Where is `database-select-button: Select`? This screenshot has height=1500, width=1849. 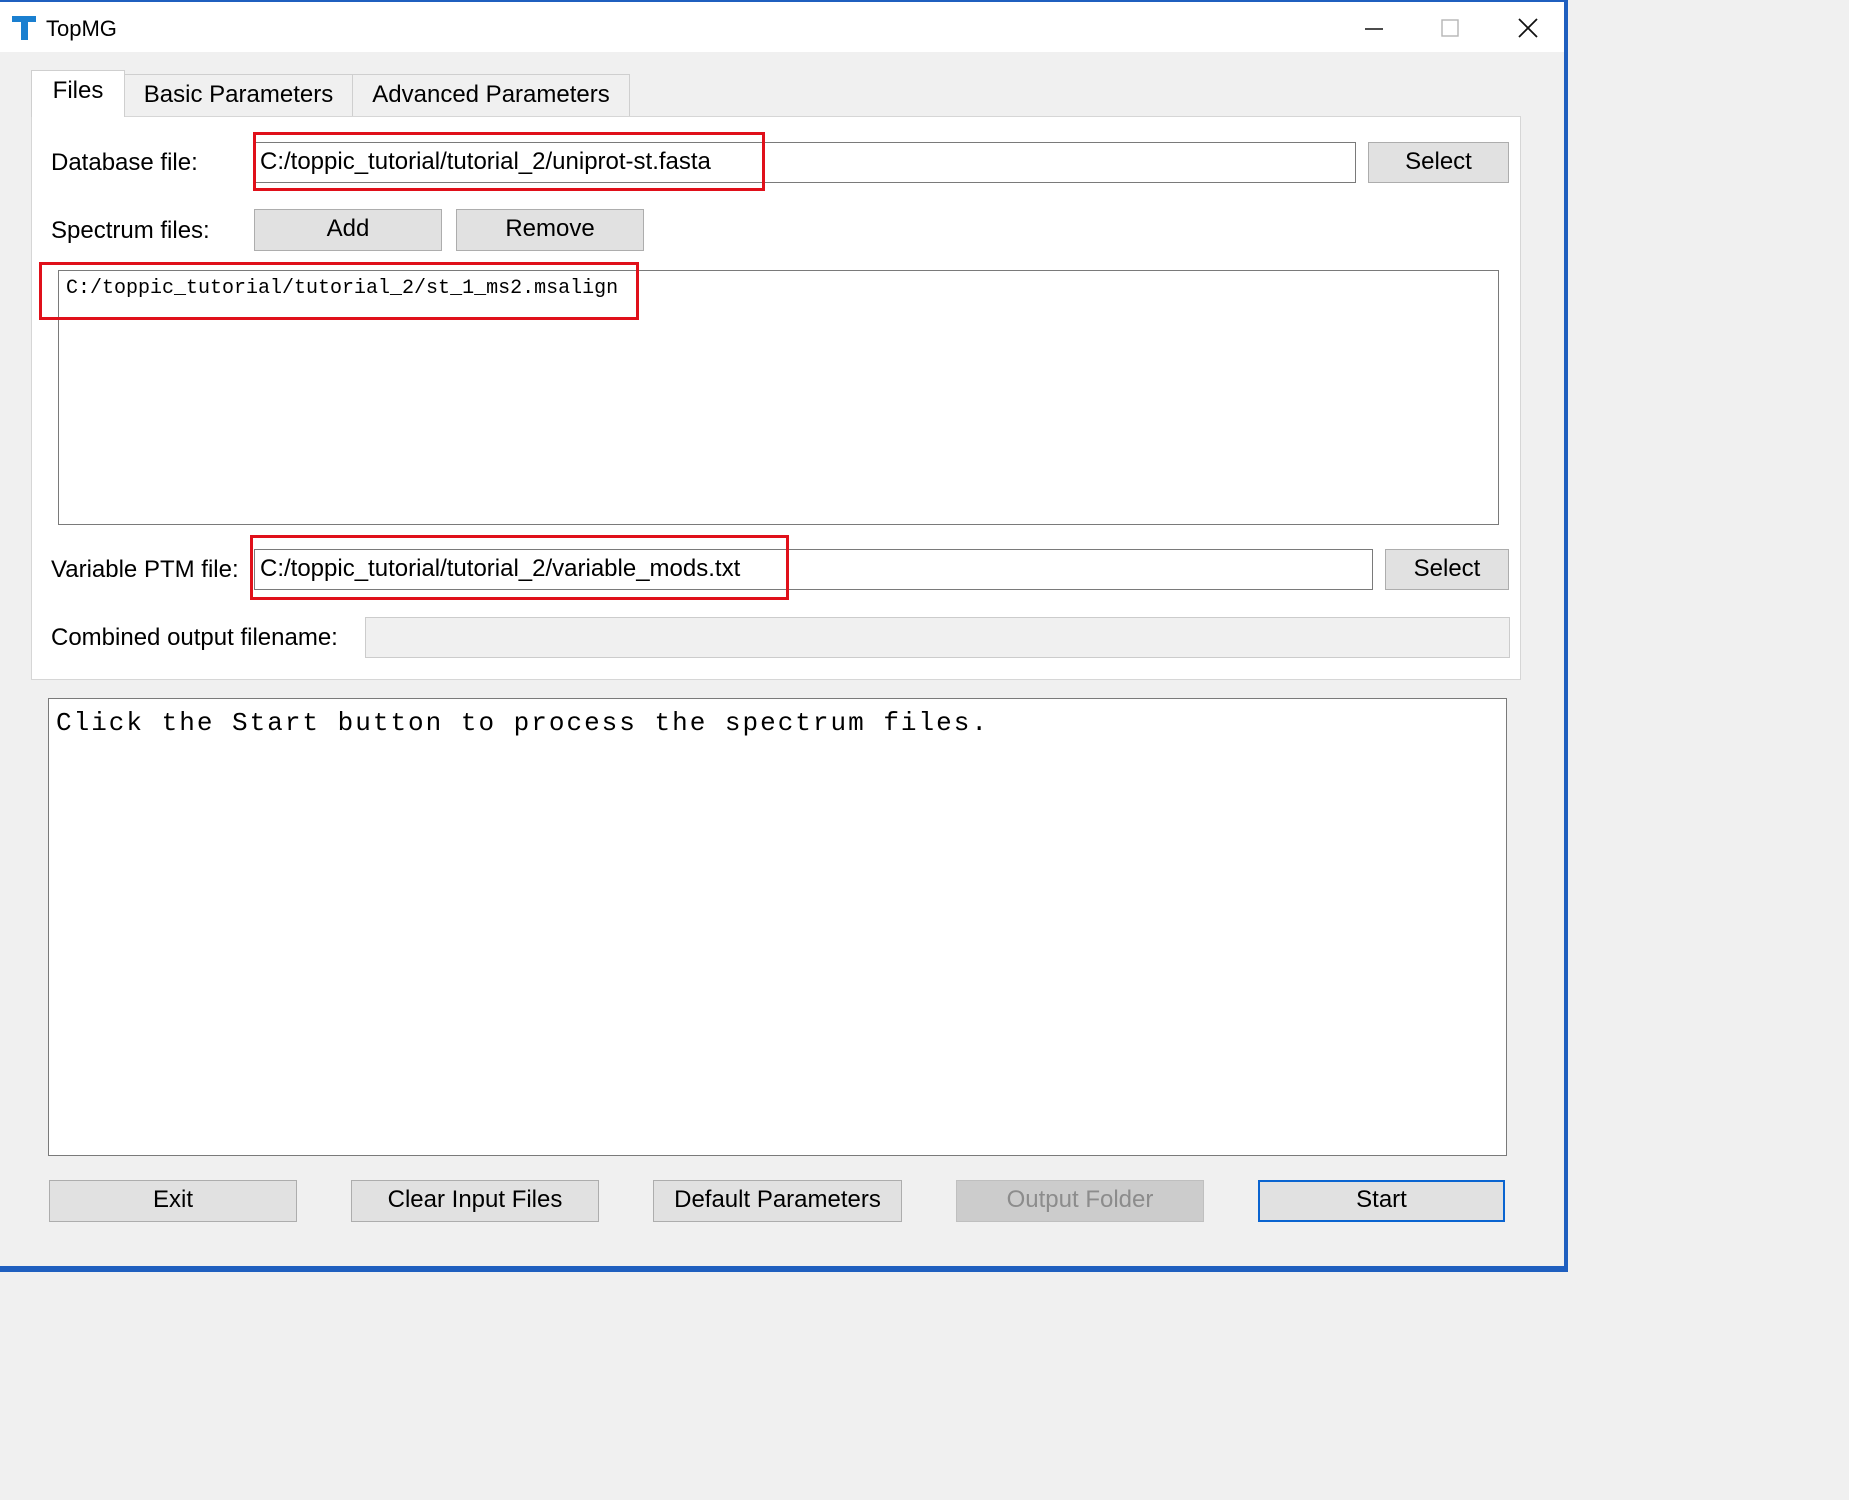
database-select-button: Select is located at coordinates (1438, 162).